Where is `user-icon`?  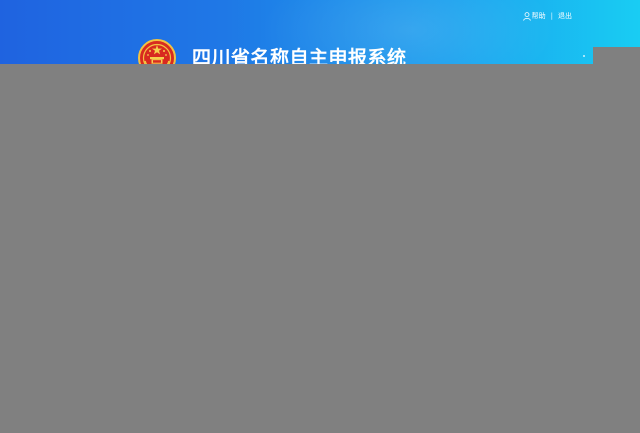
user-icon is located at coordinates (526, 16).